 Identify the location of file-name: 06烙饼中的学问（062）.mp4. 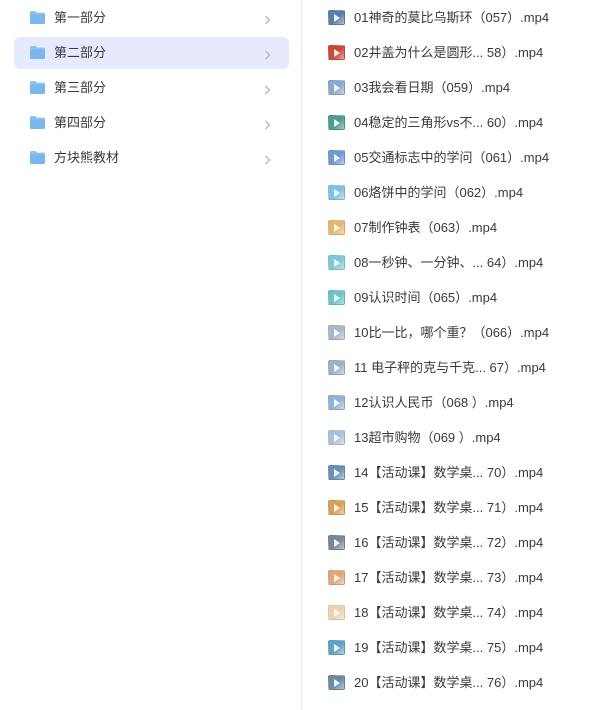
(439, 192).